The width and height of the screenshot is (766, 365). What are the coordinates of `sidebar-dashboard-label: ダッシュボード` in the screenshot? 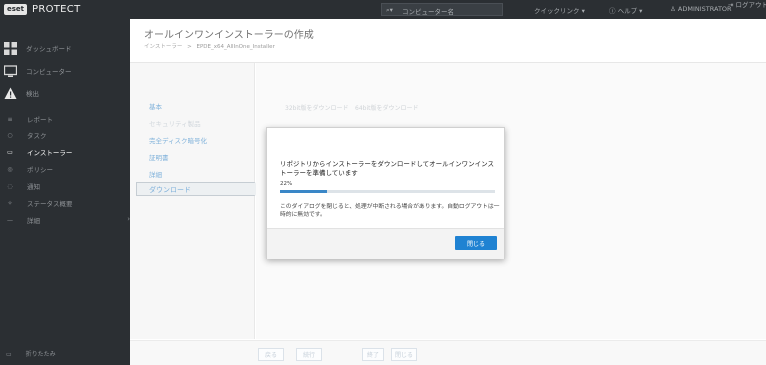 It's located at (49, 49).